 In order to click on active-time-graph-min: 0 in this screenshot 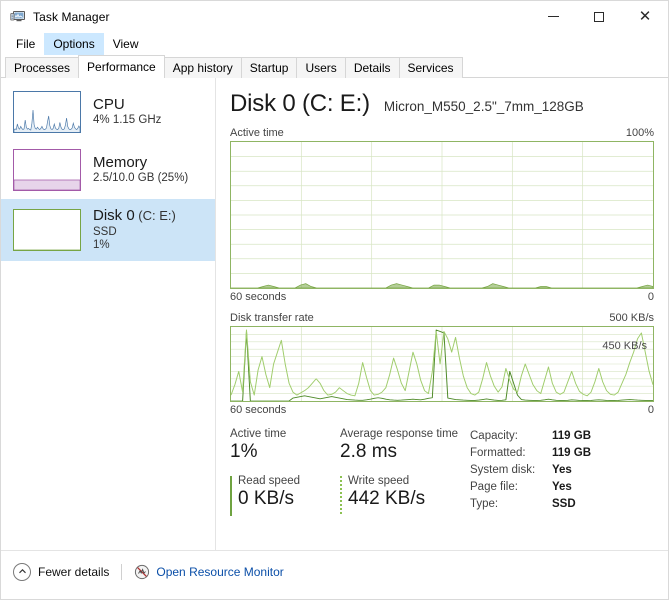, I will do `click(650, 297)`.